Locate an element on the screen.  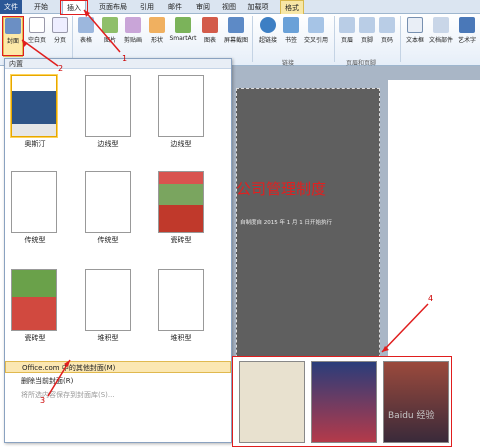
menu-remove-current-cover: 删除当前封面(R) is located at coordinates (118, 381).